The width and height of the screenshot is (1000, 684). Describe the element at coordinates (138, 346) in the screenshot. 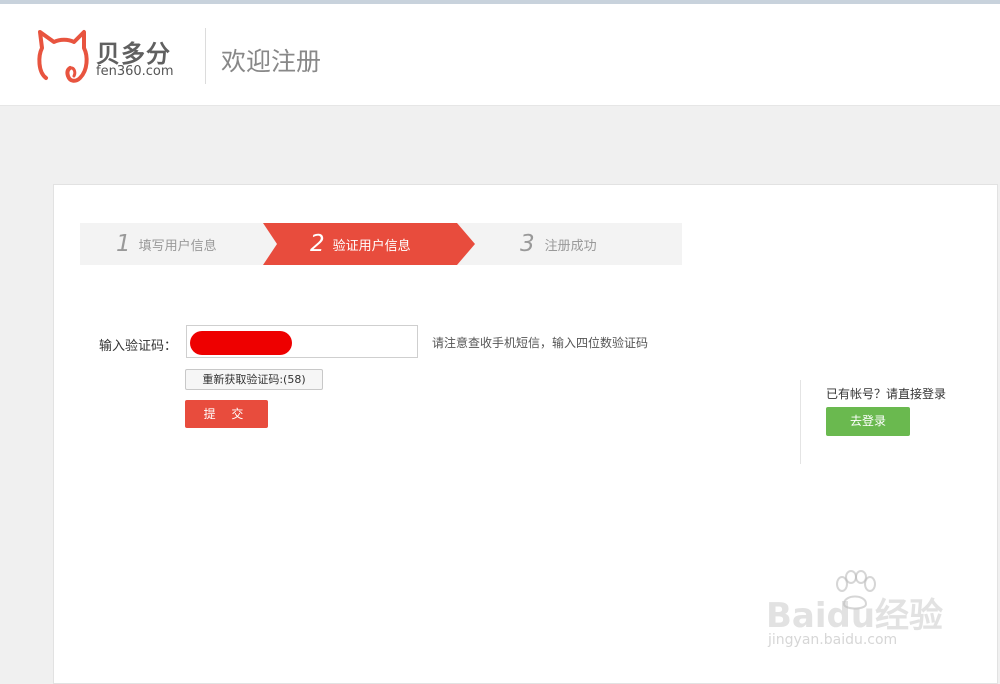

I see `code-field-label: 输入验证码：` at that location.